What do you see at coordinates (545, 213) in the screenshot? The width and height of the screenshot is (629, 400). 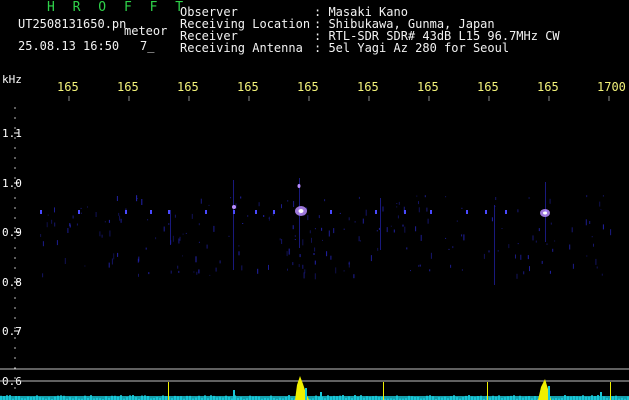 I see `meteor-echo-2-core` at bounding box center [545, 213].